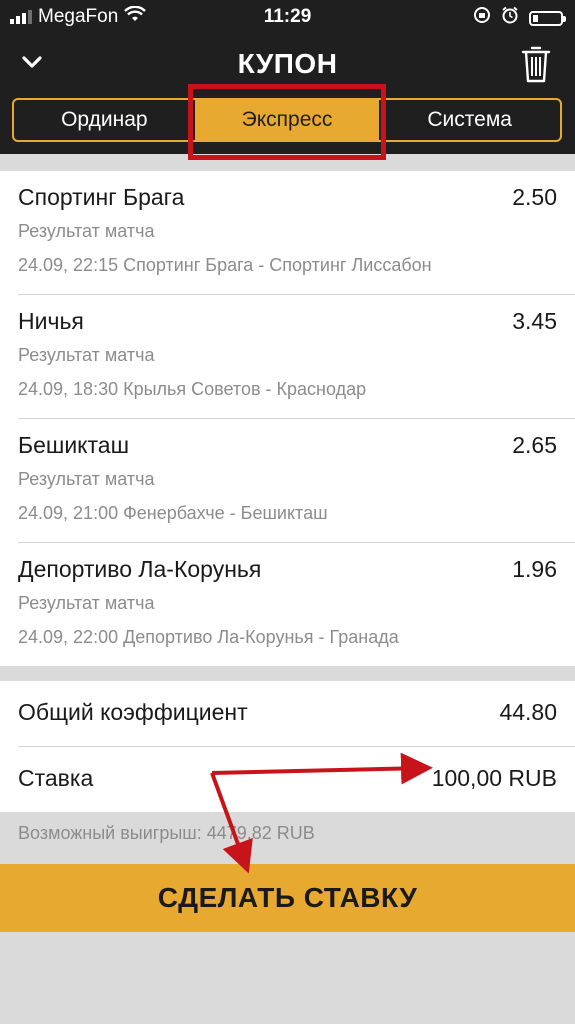  I want to click on page-title: КУПОН, so click(287, 63).